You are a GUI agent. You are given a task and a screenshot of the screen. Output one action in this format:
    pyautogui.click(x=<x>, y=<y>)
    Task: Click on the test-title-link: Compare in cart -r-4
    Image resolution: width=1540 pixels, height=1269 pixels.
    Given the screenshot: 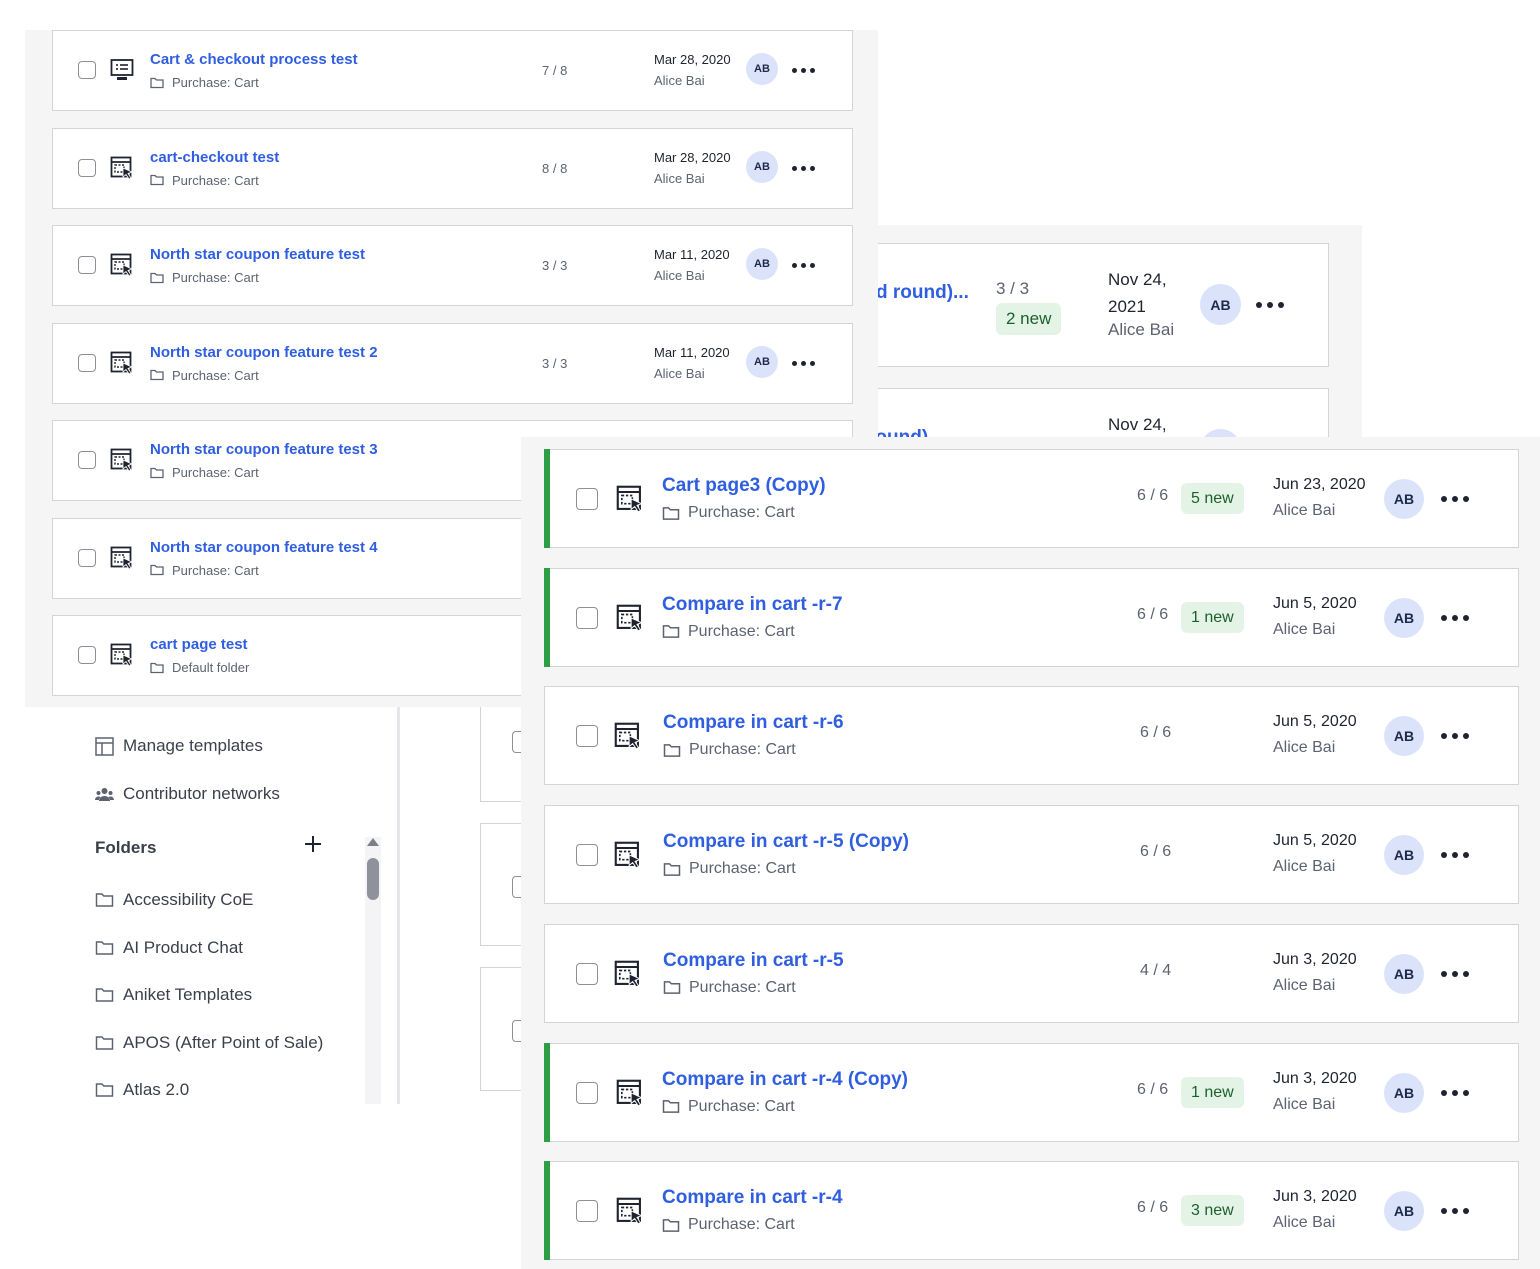 What is the action you would take?
    pyautogui.click(x=752, y=1198)
    